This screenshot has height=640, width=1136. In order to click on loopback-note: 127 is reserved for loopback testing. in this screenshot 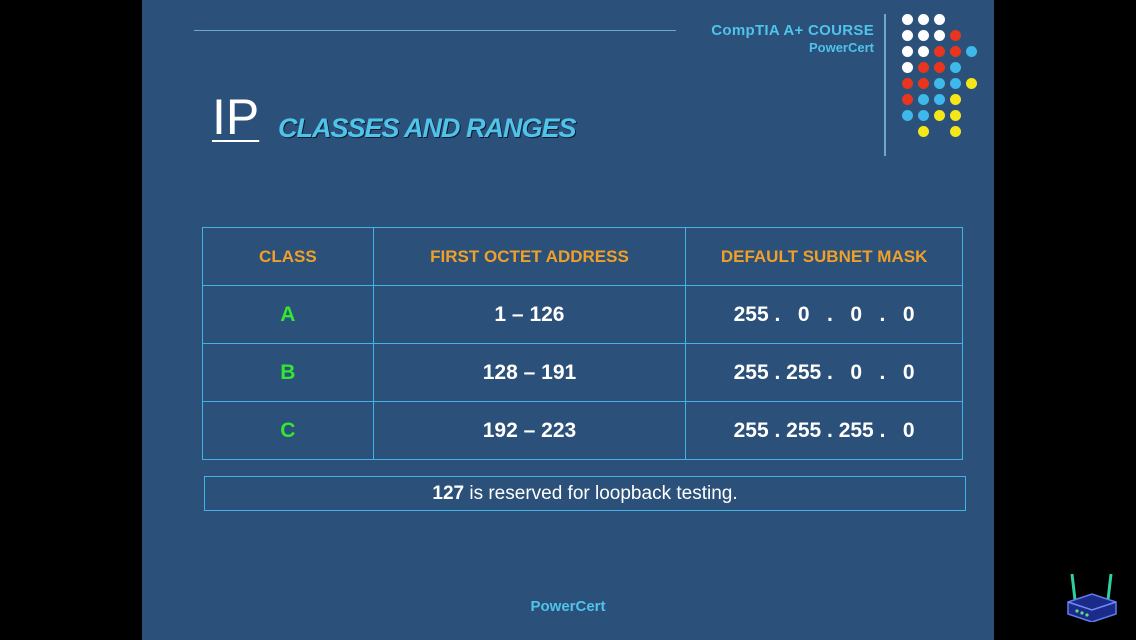, I will do `click(585, 493)`.